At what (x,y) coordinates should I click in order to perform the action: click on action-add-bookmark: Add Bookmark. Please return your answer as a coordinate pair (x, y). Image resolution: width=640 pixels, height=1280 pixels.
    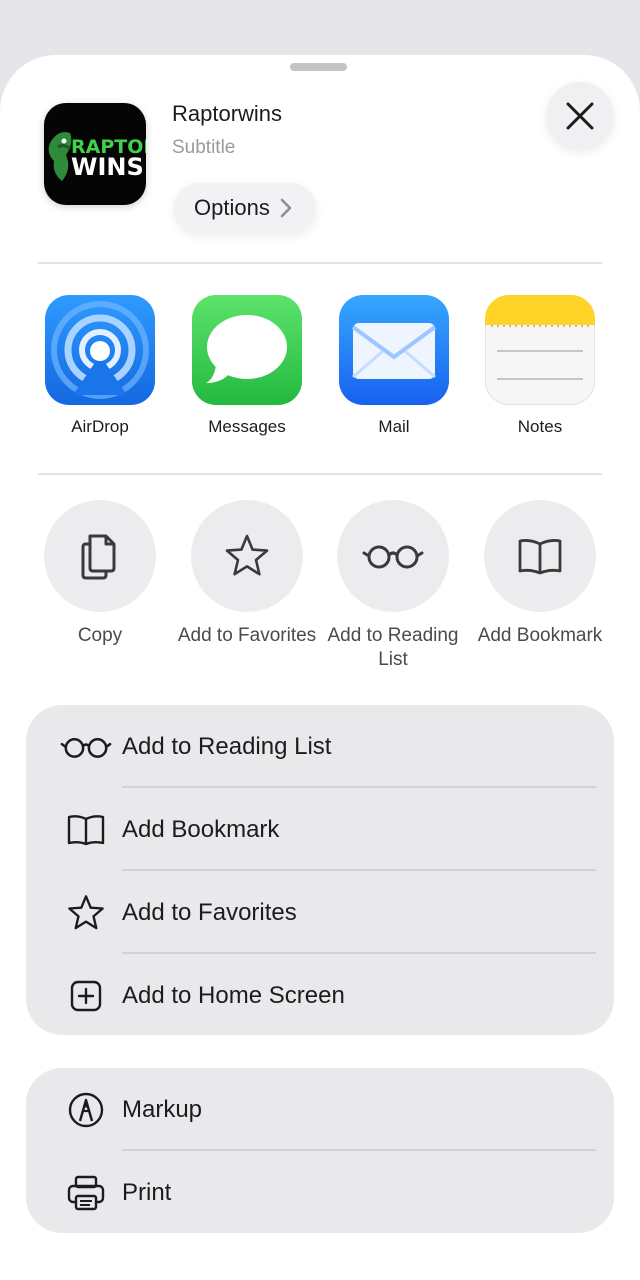
    Looking at the image, I should click on (540, 574).